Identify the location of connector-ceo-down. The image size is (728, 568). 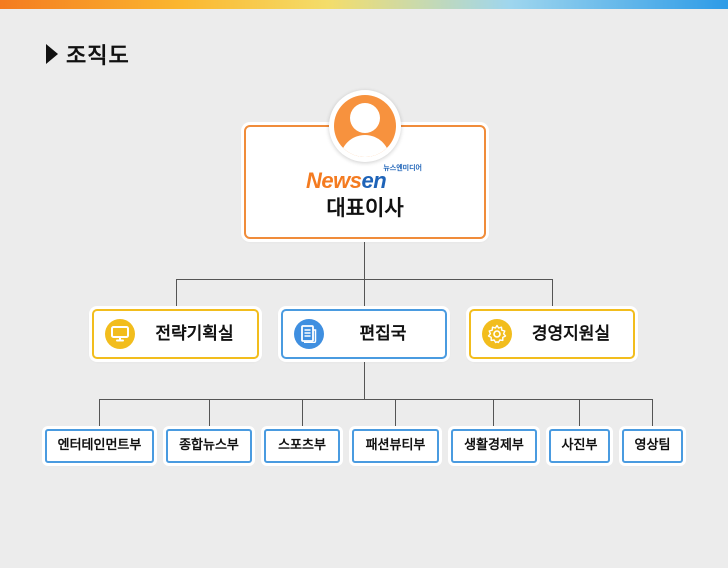
(364, 259).